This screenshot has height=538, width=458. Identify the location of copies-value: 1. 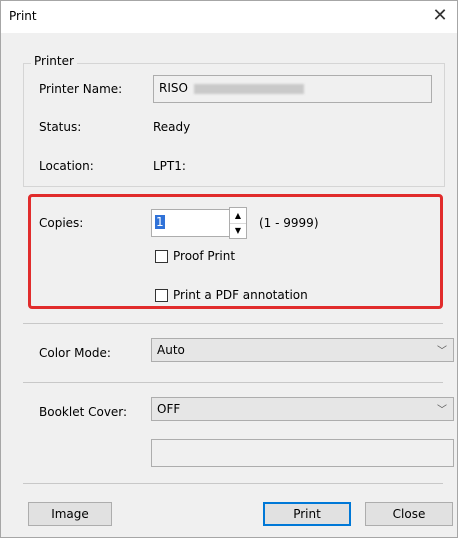
(160, 222).